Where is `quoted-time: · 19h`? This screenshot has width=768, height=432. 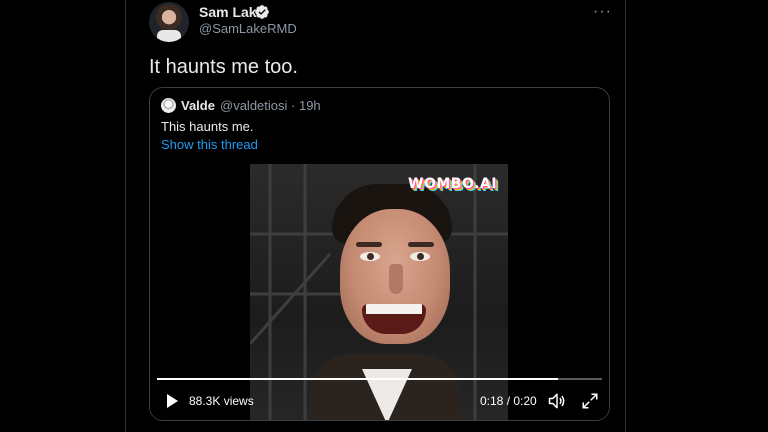 quoted-time: · 19h is located at coordinates (306, 105).